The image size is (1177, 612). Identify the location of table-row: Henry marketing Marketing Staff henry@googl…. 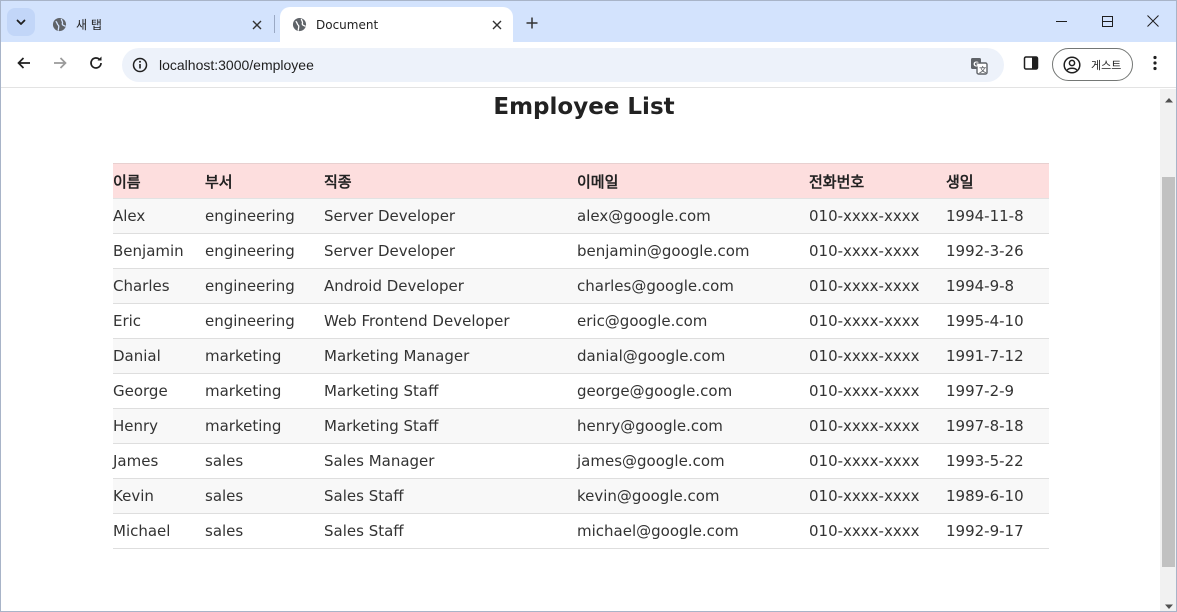
(581, 426).